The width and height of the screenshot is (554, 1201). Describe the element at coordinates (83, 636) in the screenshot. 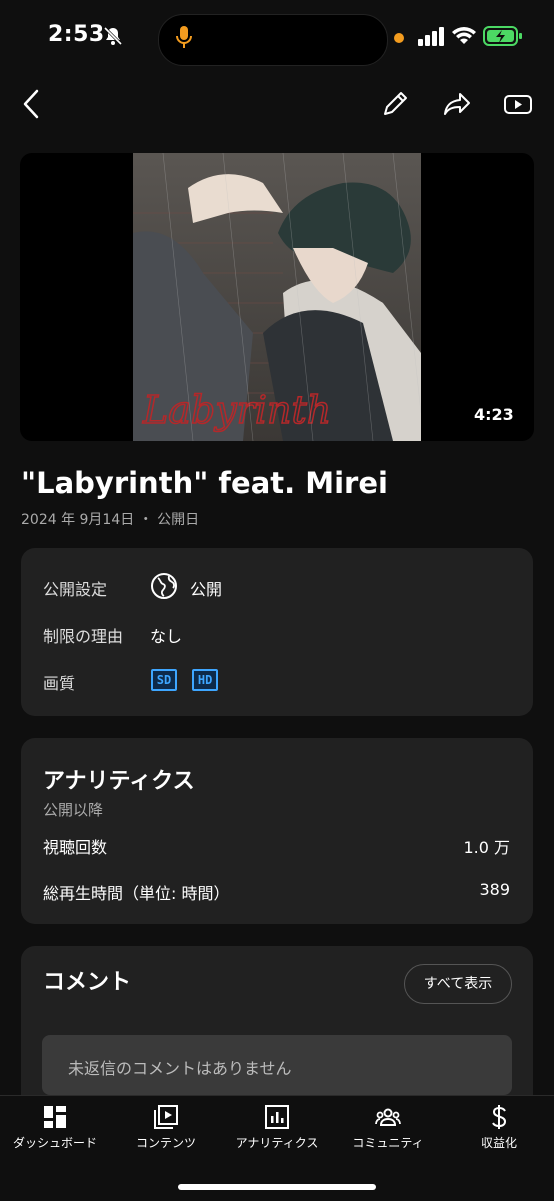

I see `restriction-label: 制限の理由` at that location.